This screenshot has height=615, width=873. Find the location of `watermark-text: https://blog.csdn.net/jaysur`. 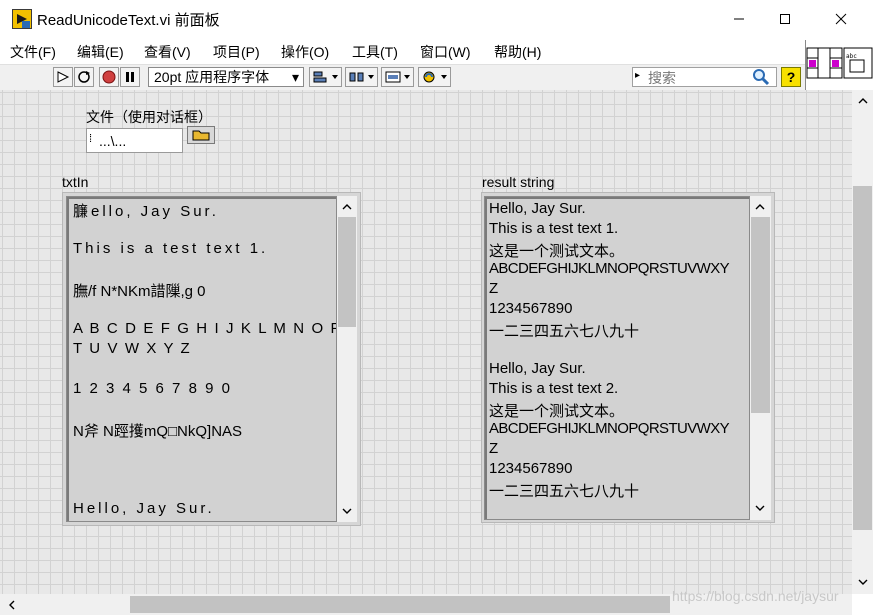

watermark-text: https://blog.csdn.net/jaysur is located at coordinates (755, 596).